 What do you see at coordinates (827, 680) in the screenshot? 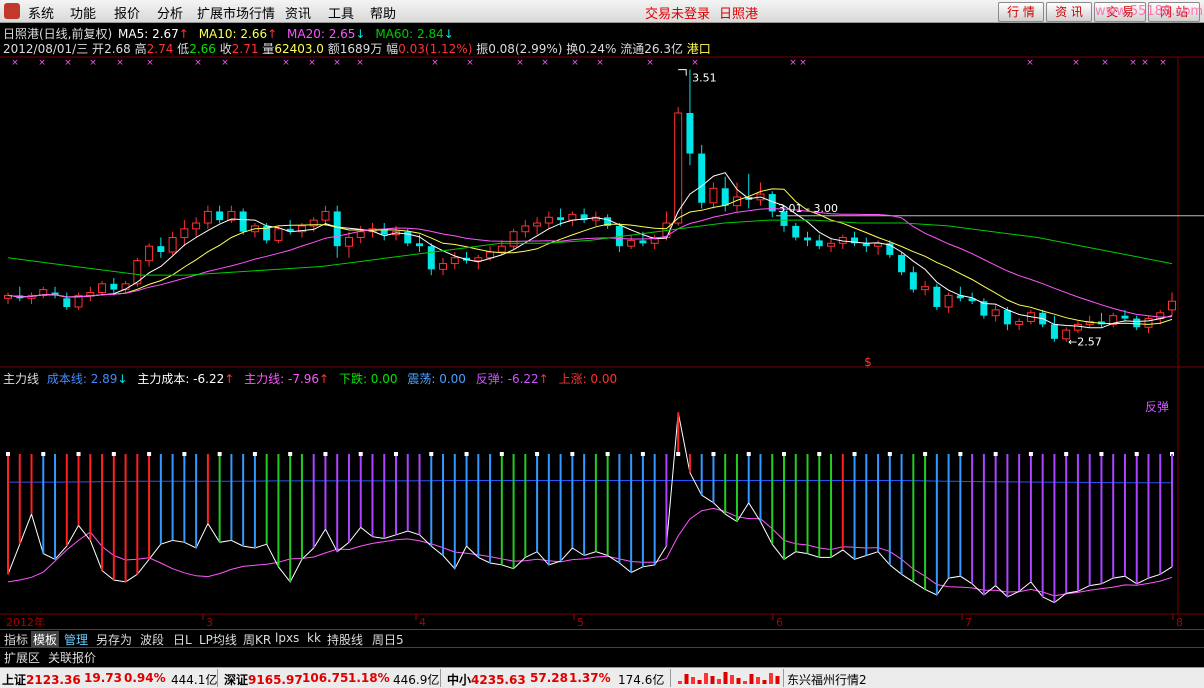
I see `data-feed-label: 东兴福州行情2` at bounding box center [827, 680].